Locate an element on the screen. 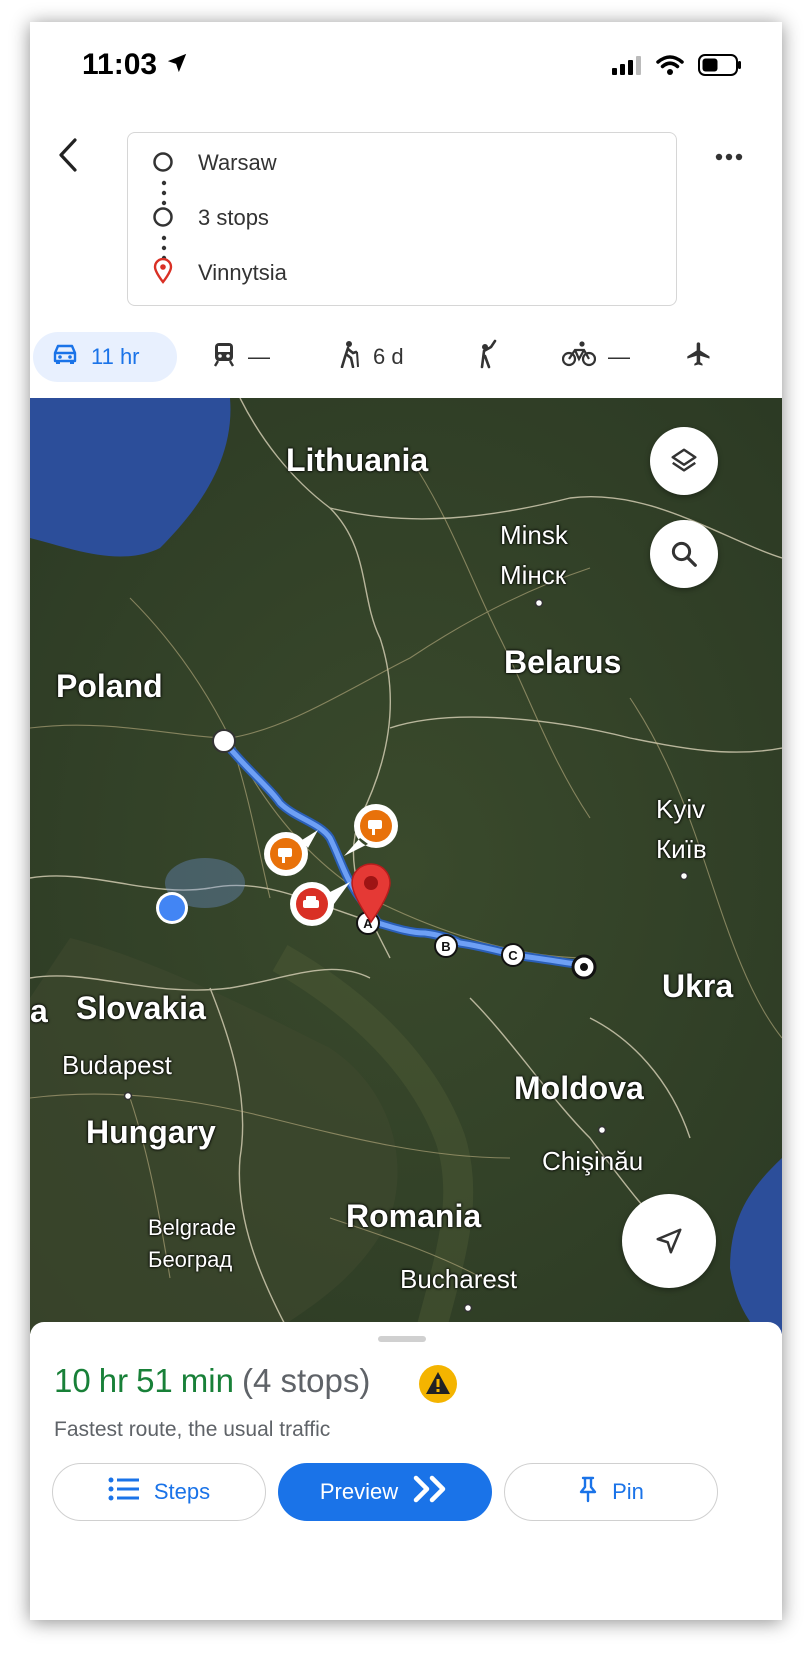 This screenshot has width=812, height=1653. duration-hr-unit: hr is located at coordinates (113, 1380).